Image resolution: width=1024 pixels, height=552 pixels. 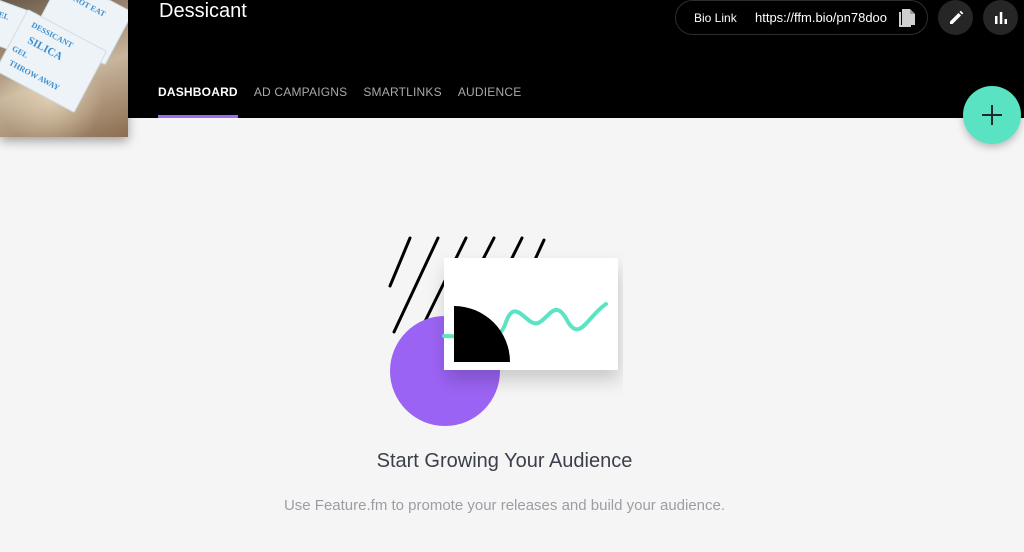 I want to click on add-button, so click(x=992, y=115).